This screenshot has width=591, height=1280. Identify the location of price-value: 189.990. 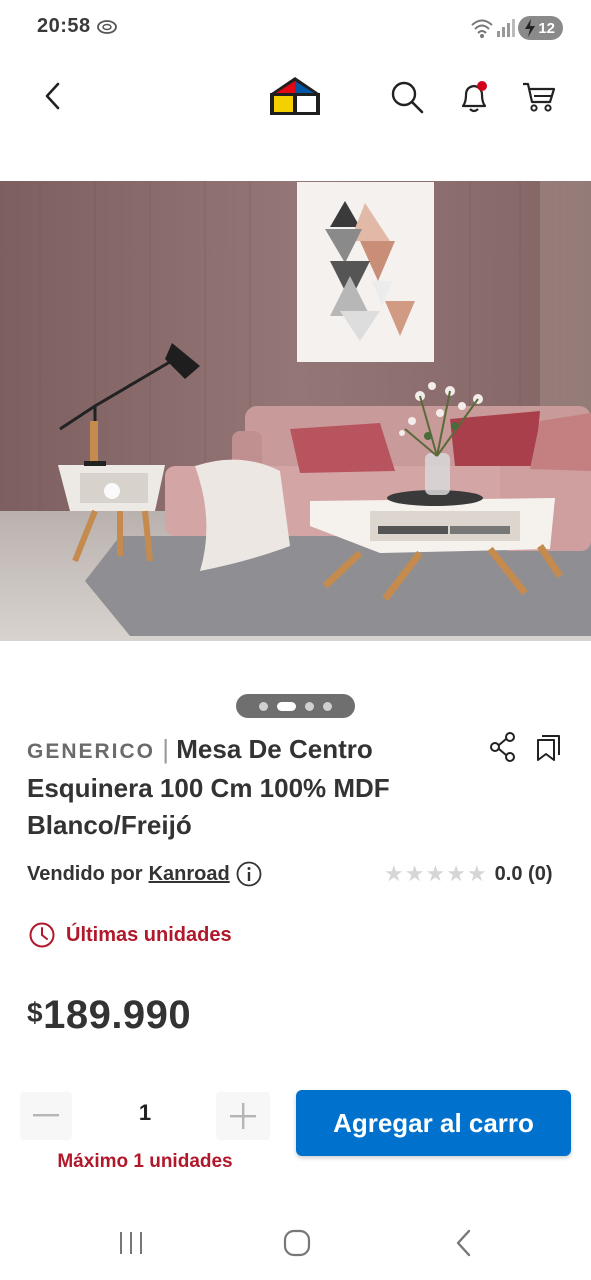
(117, 1015).